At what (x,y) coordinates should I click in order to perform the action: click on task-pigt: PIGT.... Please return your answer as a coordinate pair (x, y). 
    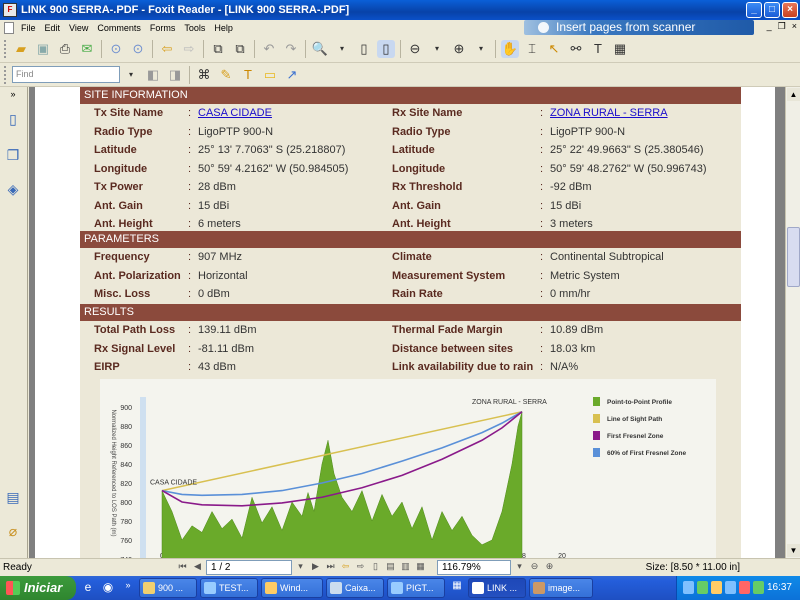
    Looking at the image, I should click on (416, 588).